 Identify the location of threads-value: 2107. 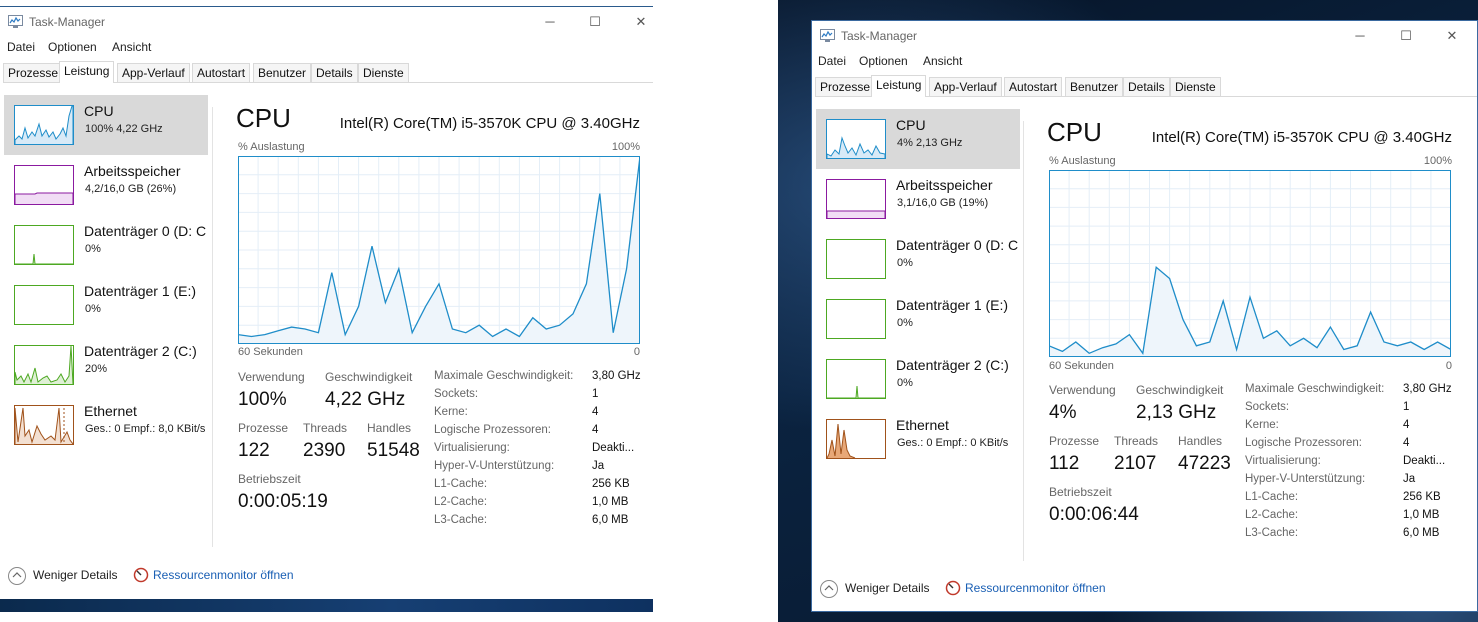
(1135, 463).